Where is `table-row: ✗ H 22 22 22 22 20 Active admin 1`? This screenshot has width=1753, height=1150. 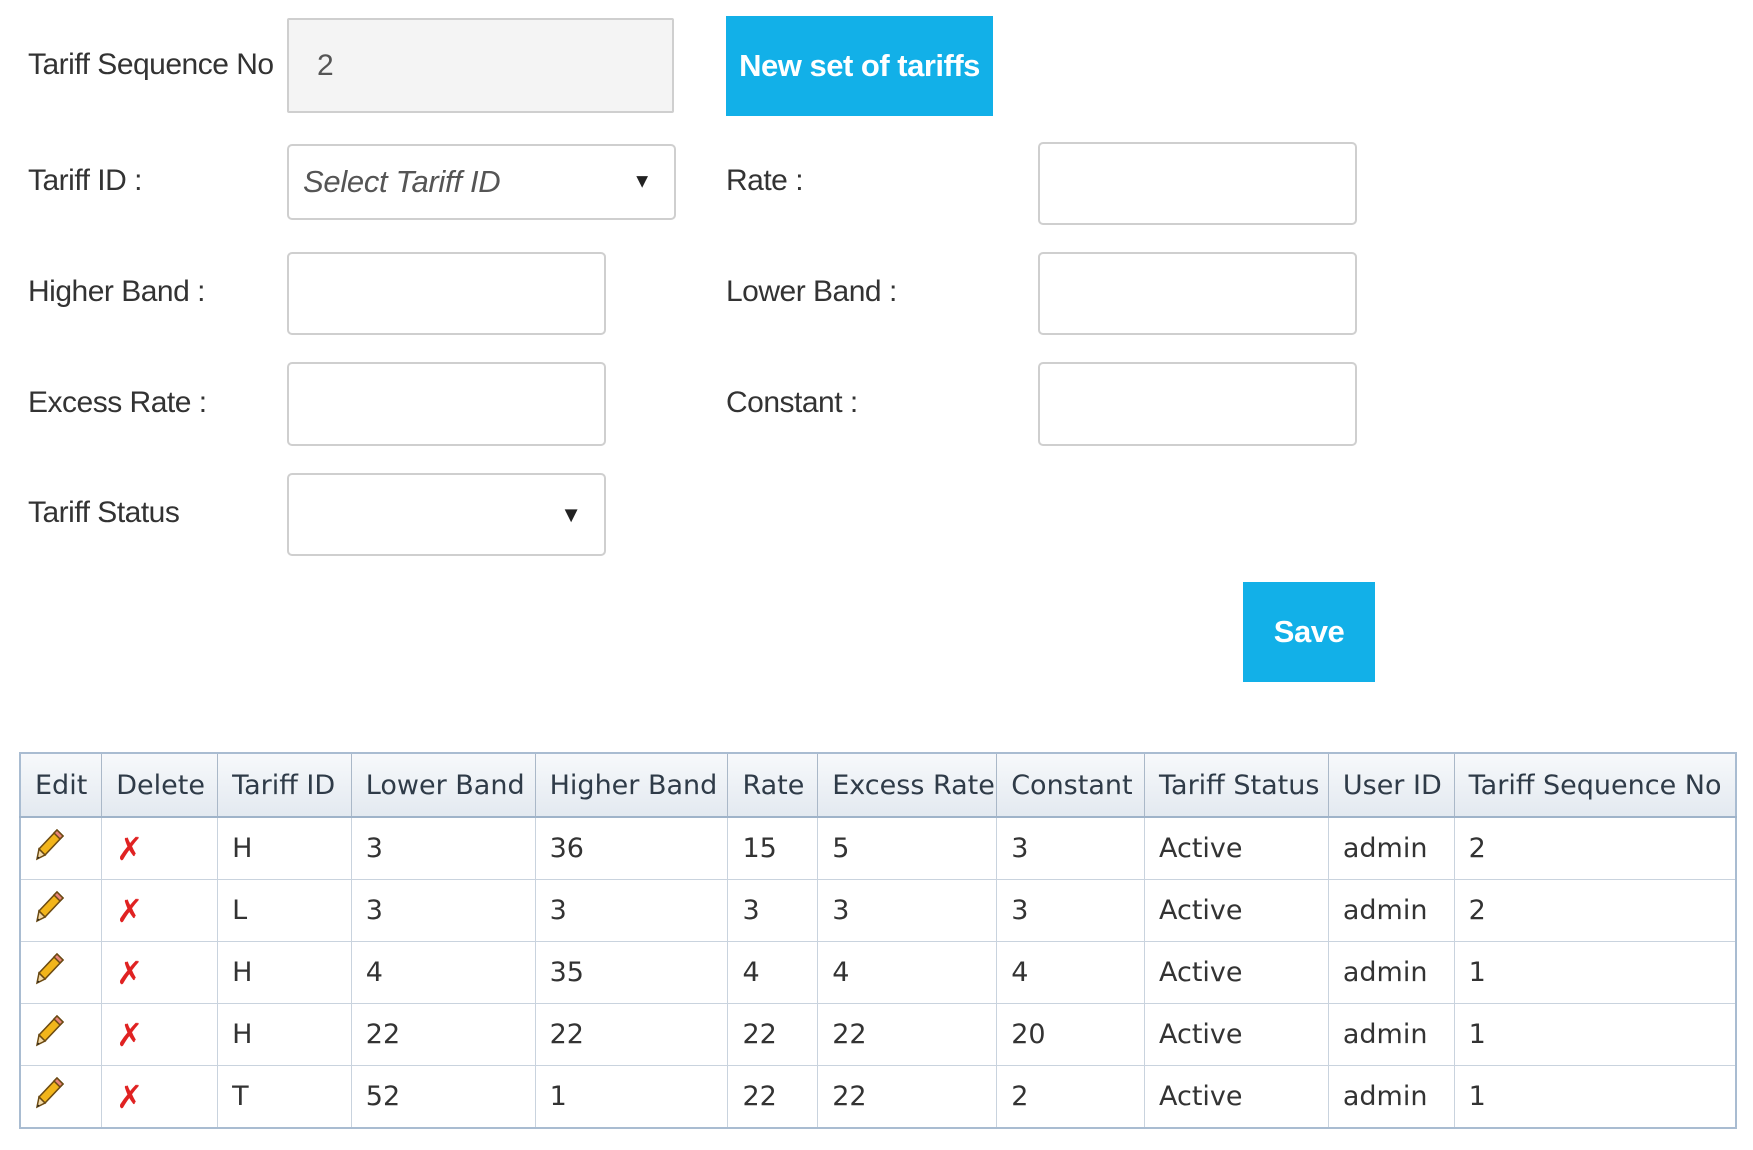 table-row: ✗ H 22 22 22 22 20 Active admin 1 is located at coordinates (878, 1034).